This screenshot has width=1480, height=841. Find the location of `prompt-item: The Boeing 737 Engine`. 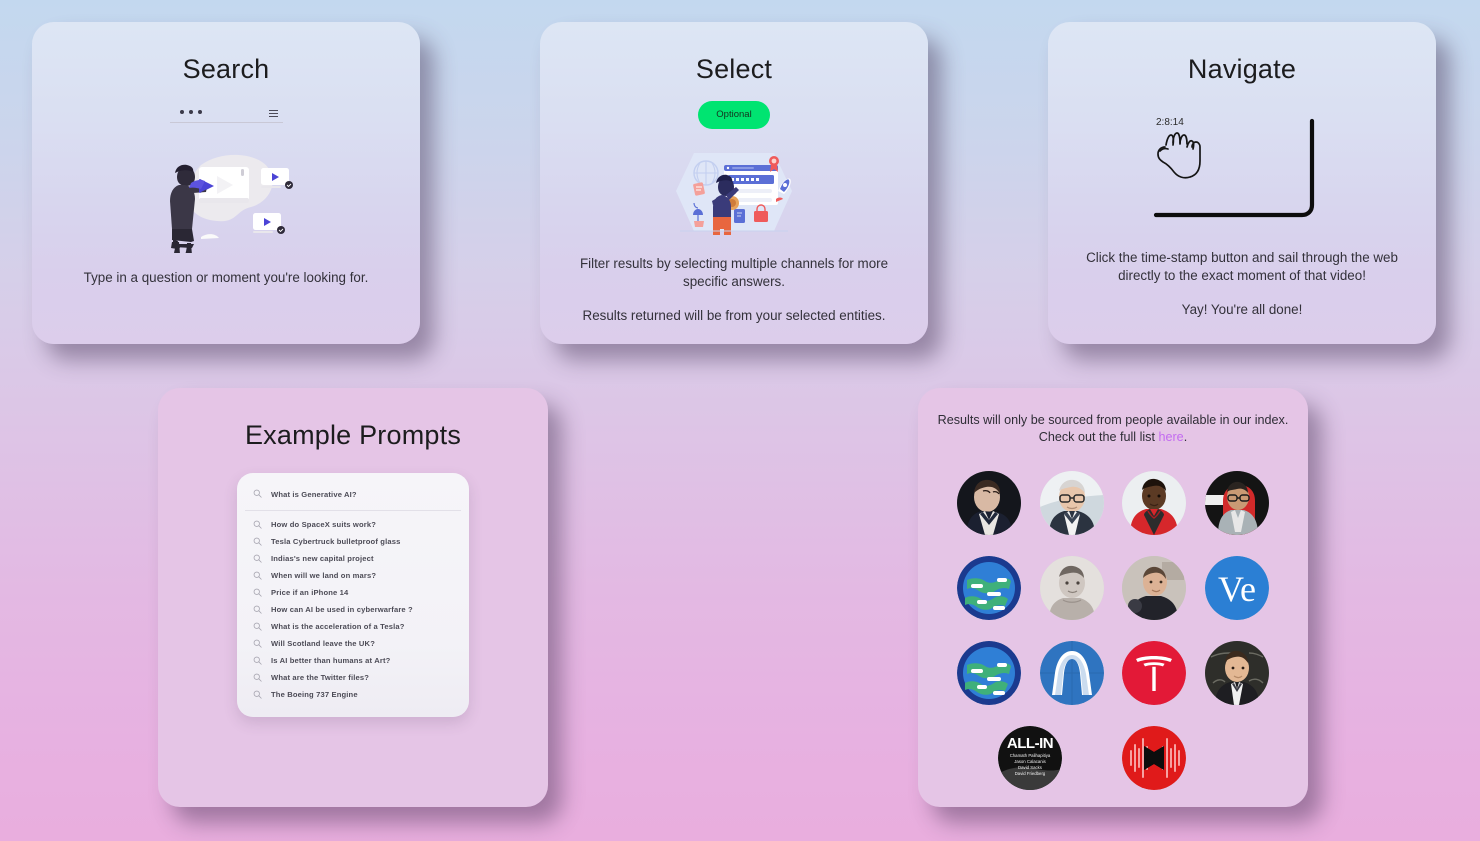

prompt-item: The Boeing 737 Engine is located at coordinates (353, 694).